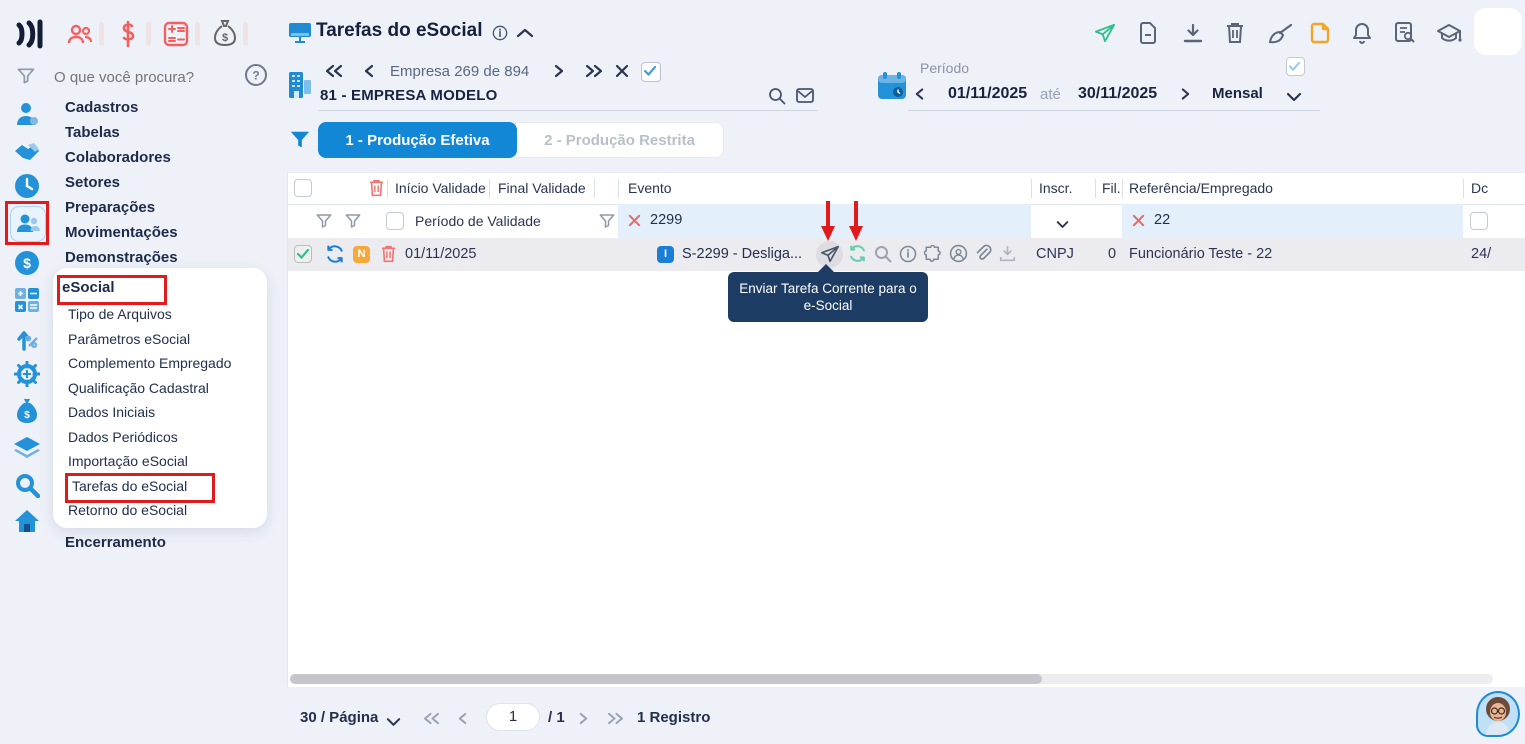  What do you see at coordinates (111, 412) in the screenshot?
I see `submenu-item-dados-iniciais: Dados Iniciais` at bounding box center [111, 412].